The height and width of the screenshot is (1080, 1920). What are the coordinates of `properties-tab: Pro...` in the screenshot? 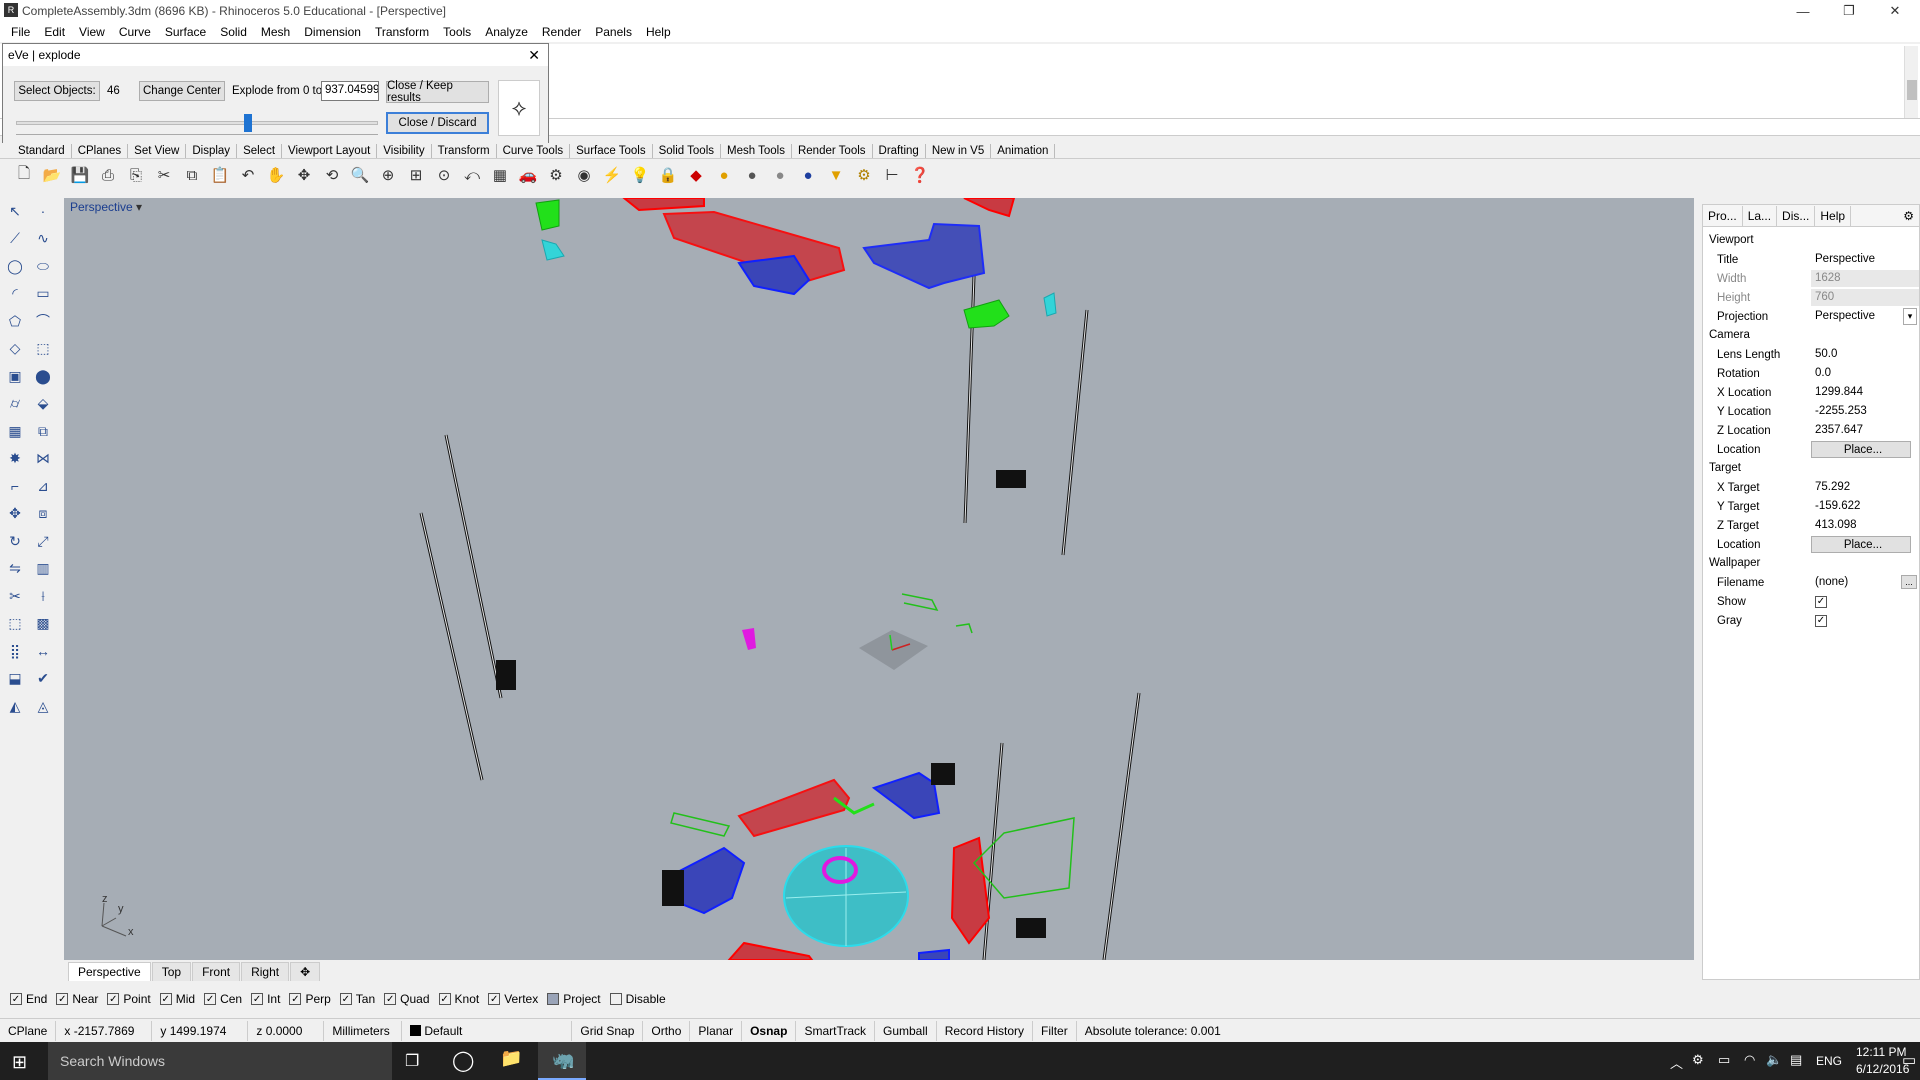 It's located at (1723, 215).